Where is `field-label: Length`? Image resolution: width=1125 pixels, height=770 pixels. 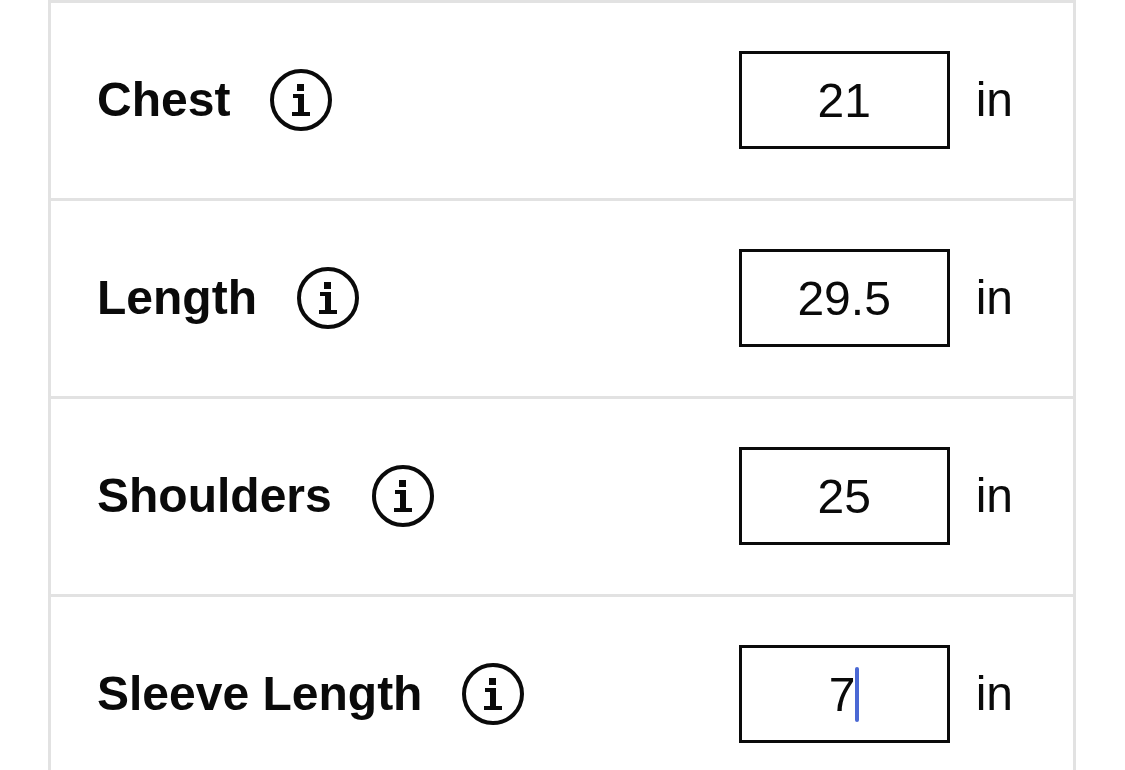 field-label: Length is located at coordinates (177, 298).